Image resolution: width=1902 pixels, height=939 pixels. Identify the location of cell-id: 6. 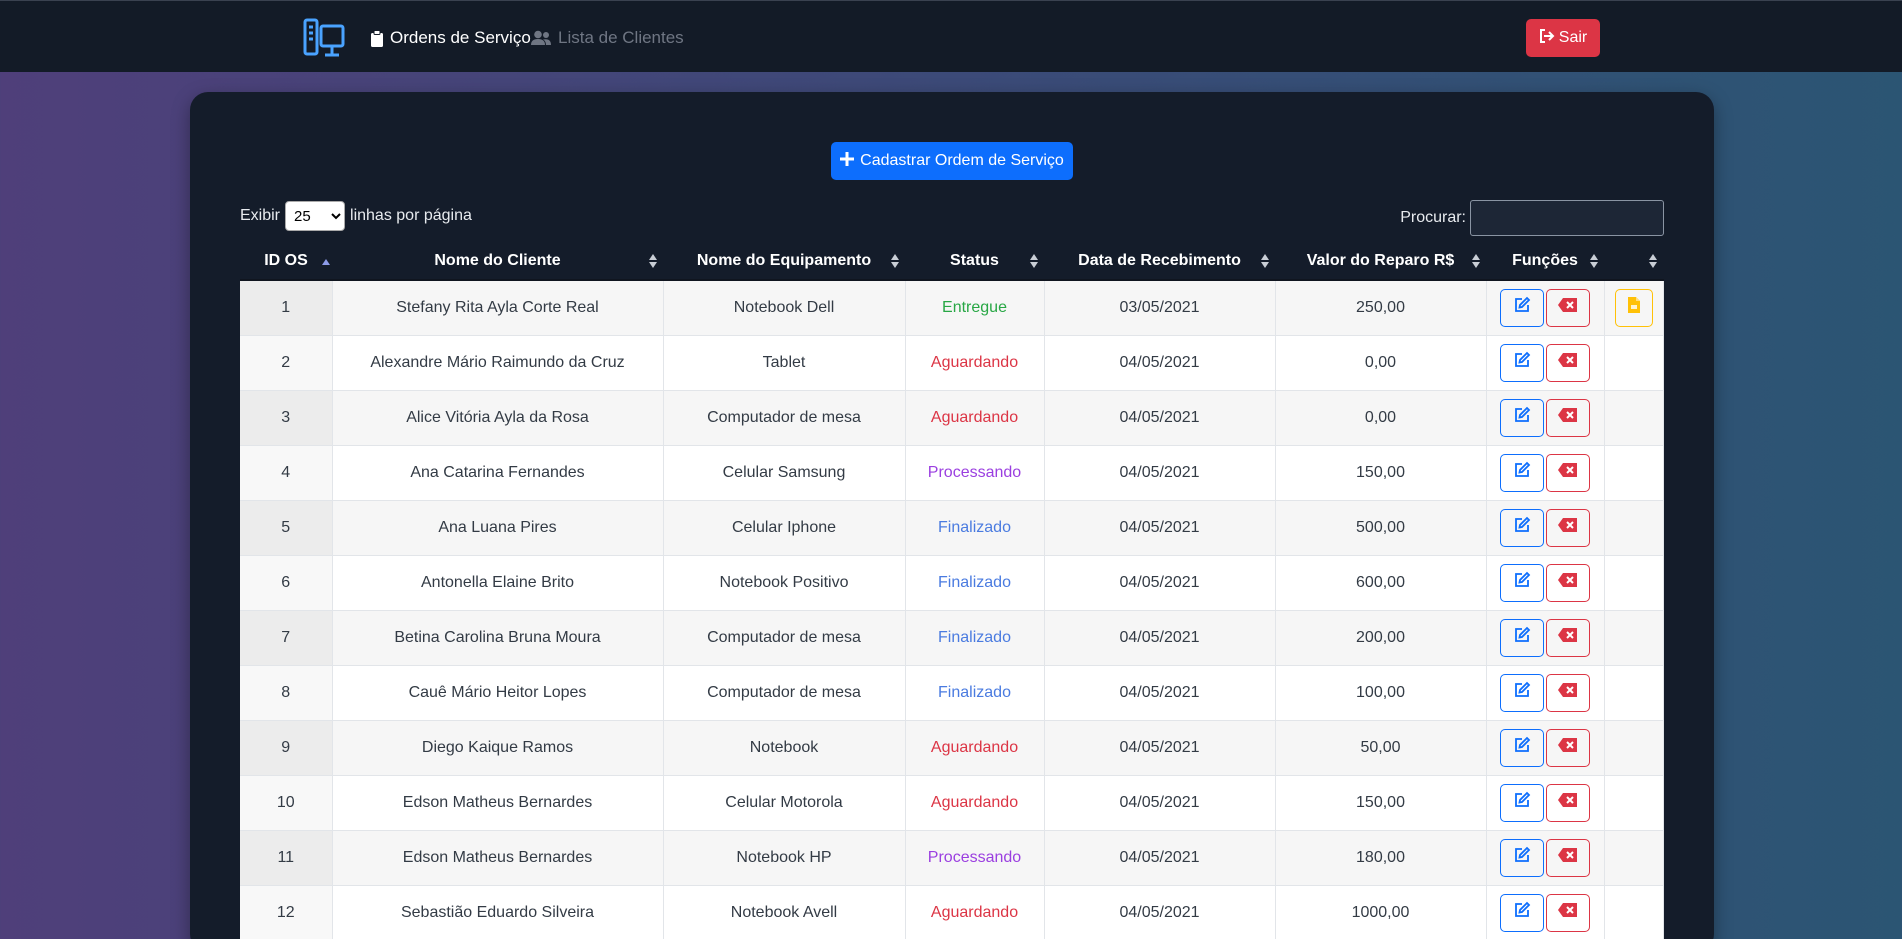
(286, 583).